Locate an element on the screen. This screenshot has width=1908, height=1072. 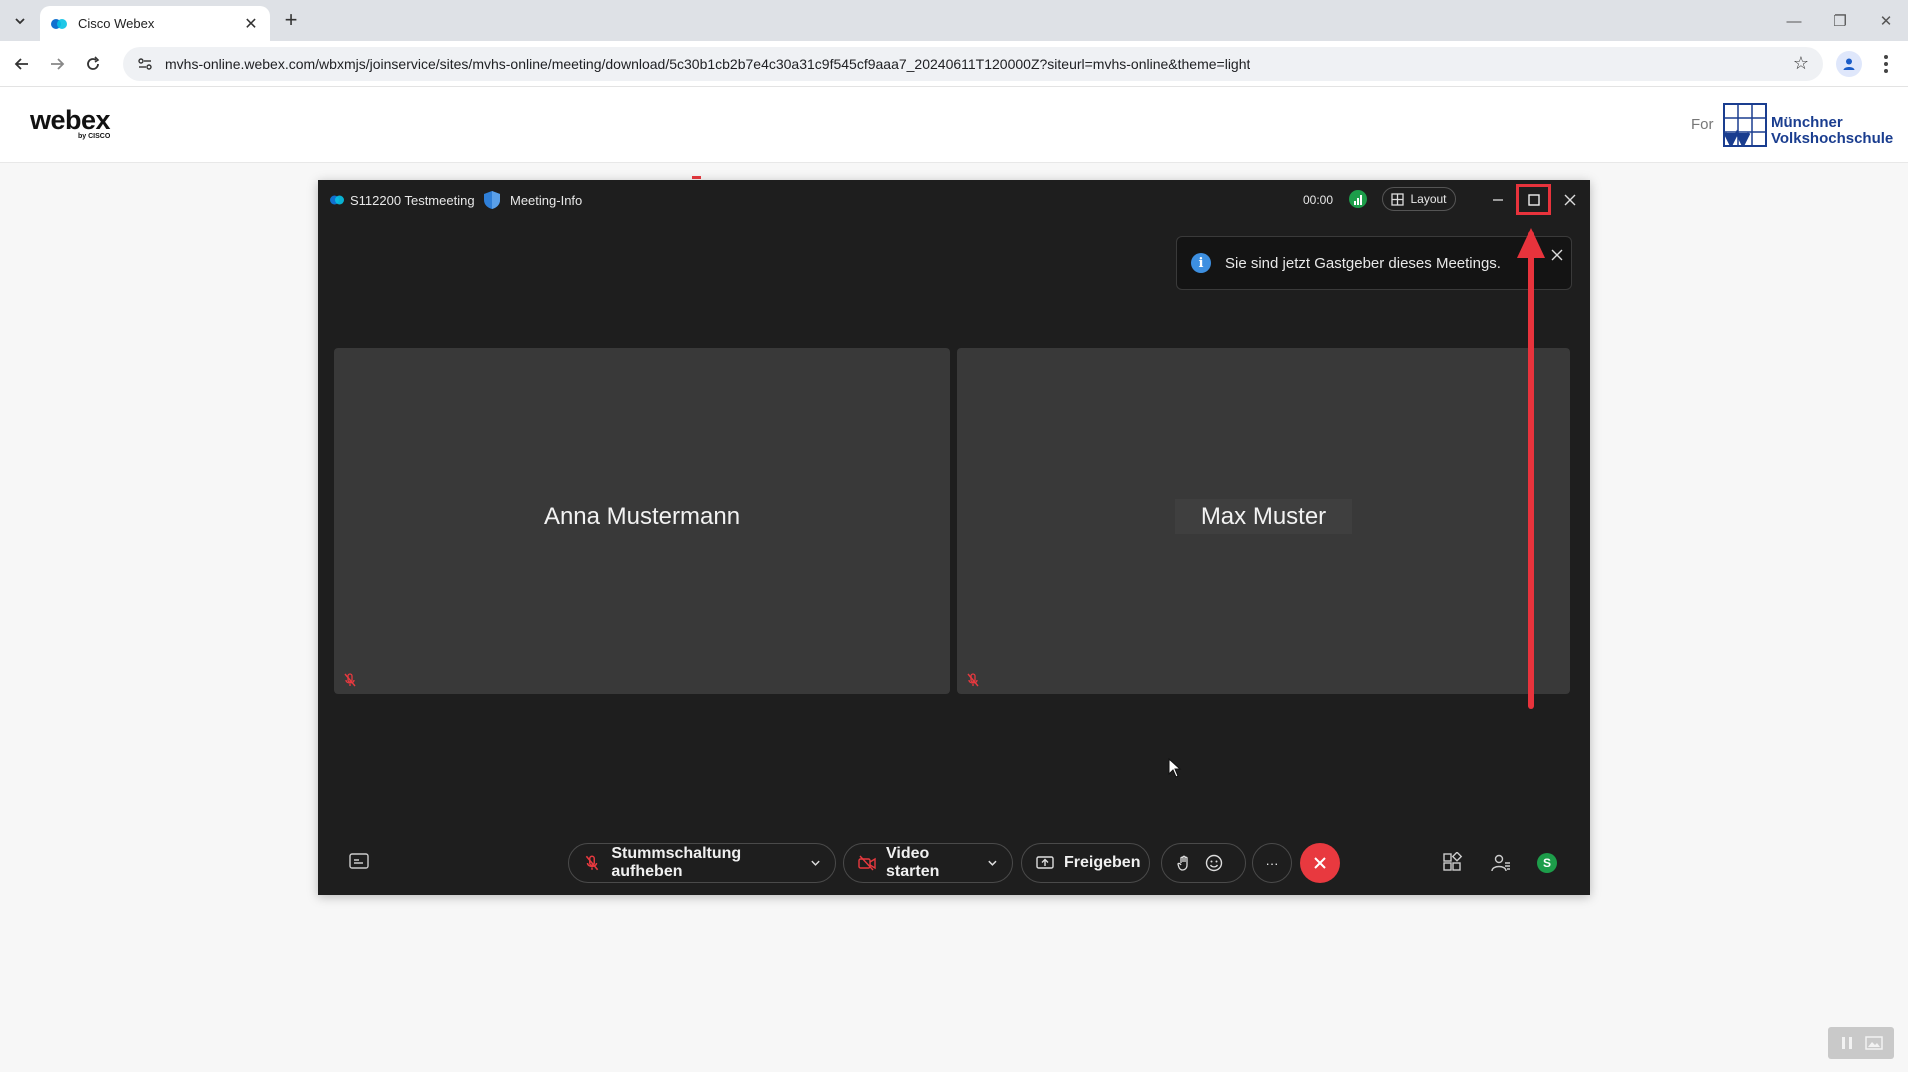
participant-tile: Max Muster is located at coordinates (1263, 521).